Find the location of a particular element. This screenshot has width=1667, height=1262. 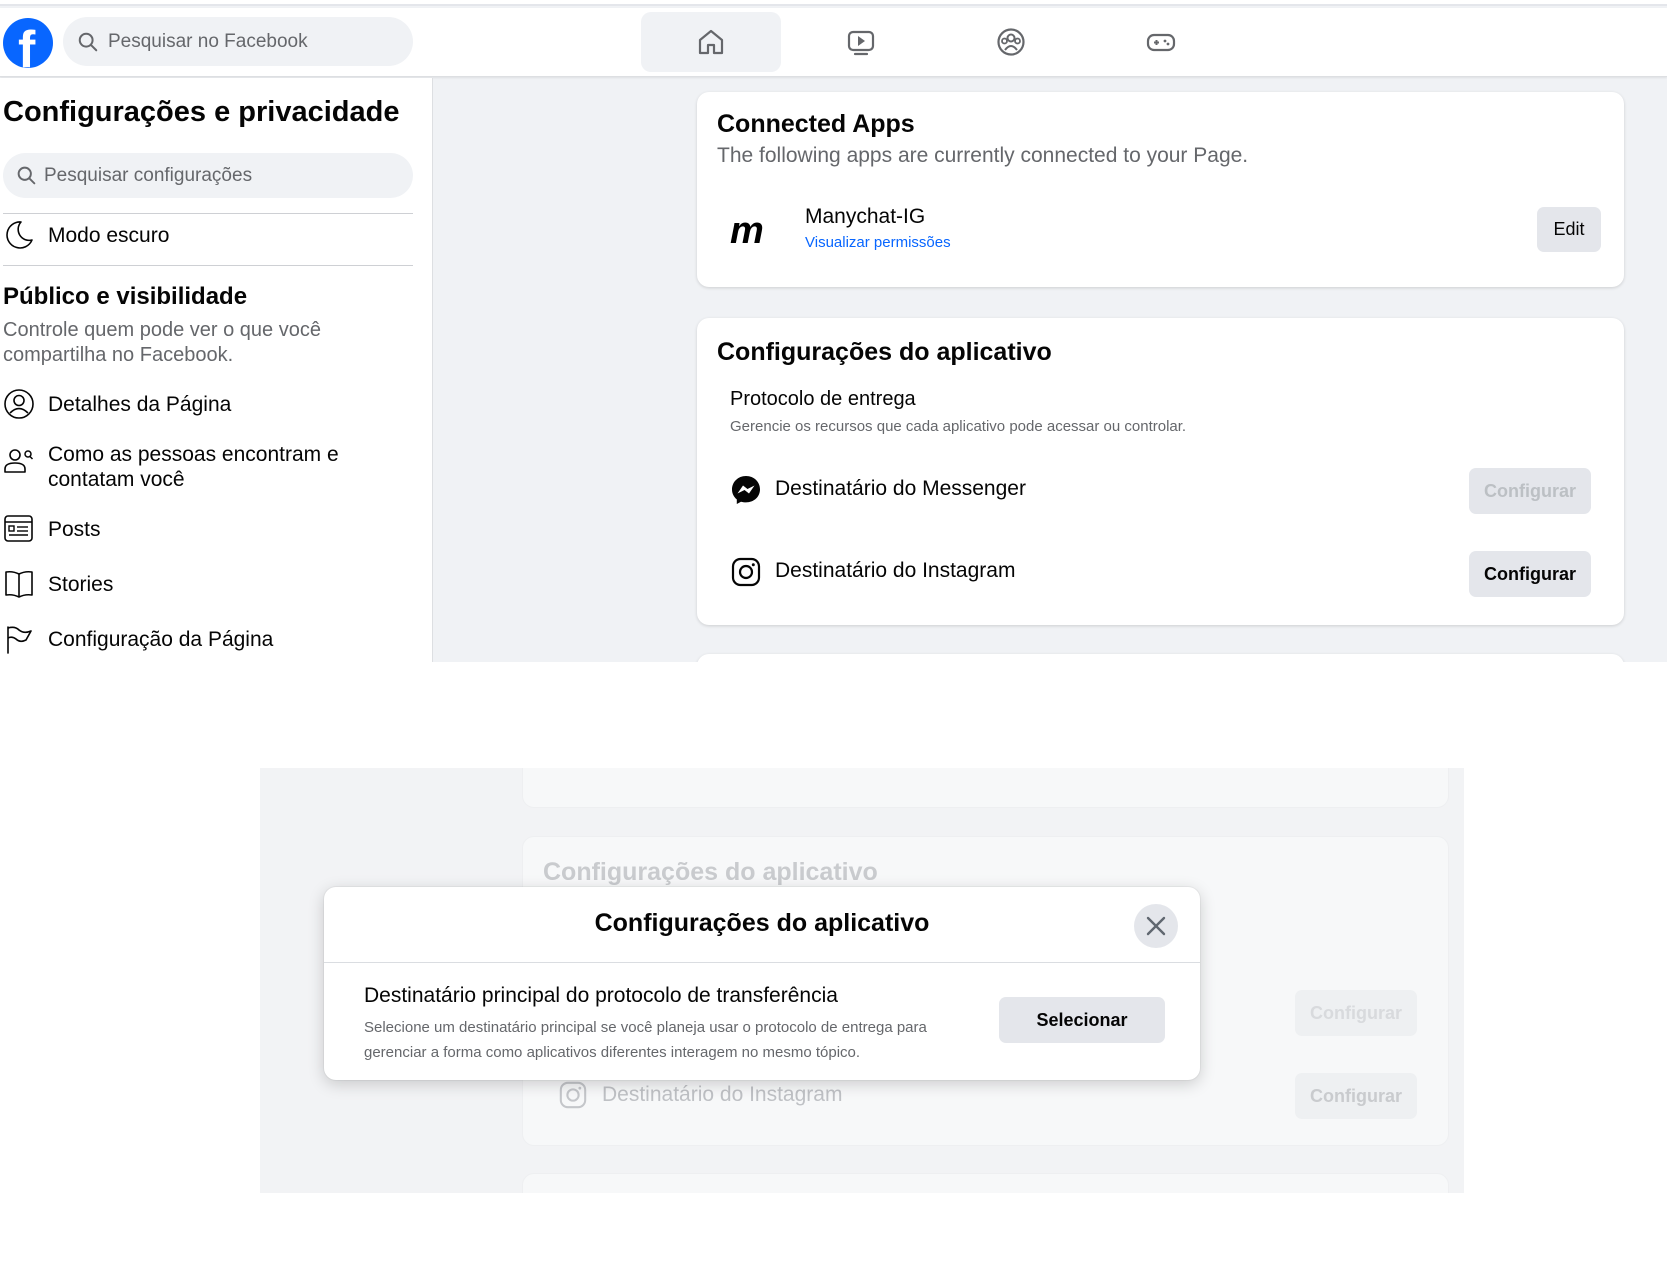

sidebar-item-posts: Posts is located at coordinates (208, 530).